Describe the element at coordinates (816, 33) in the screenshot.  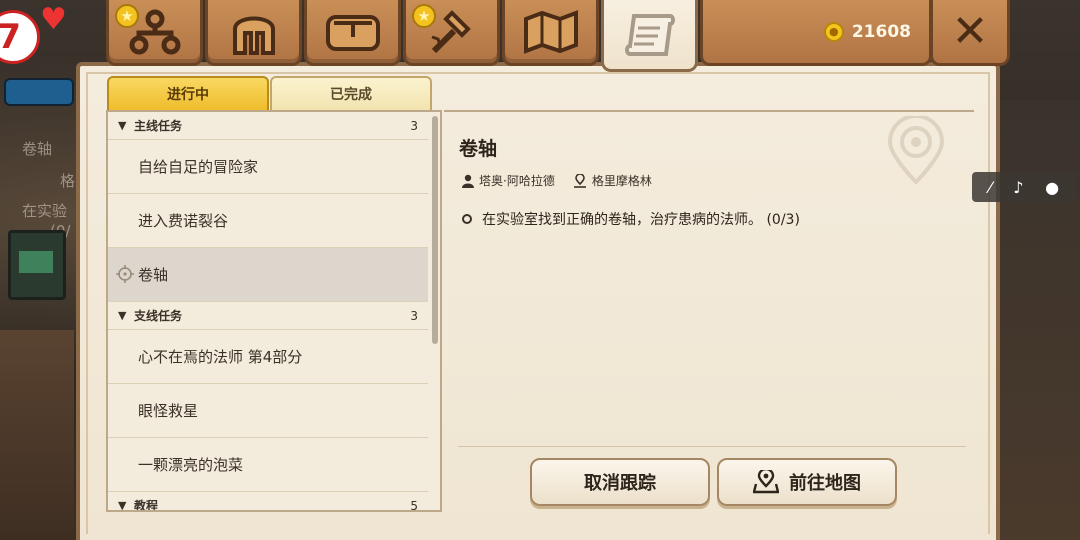
I see `gold-display: ● 21608` at that location.